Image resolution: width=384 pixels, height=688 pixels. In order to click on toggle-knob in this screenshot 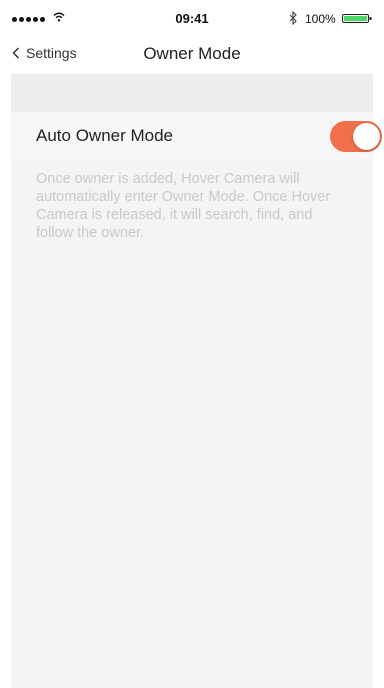, I will do `click(366, 136)`.